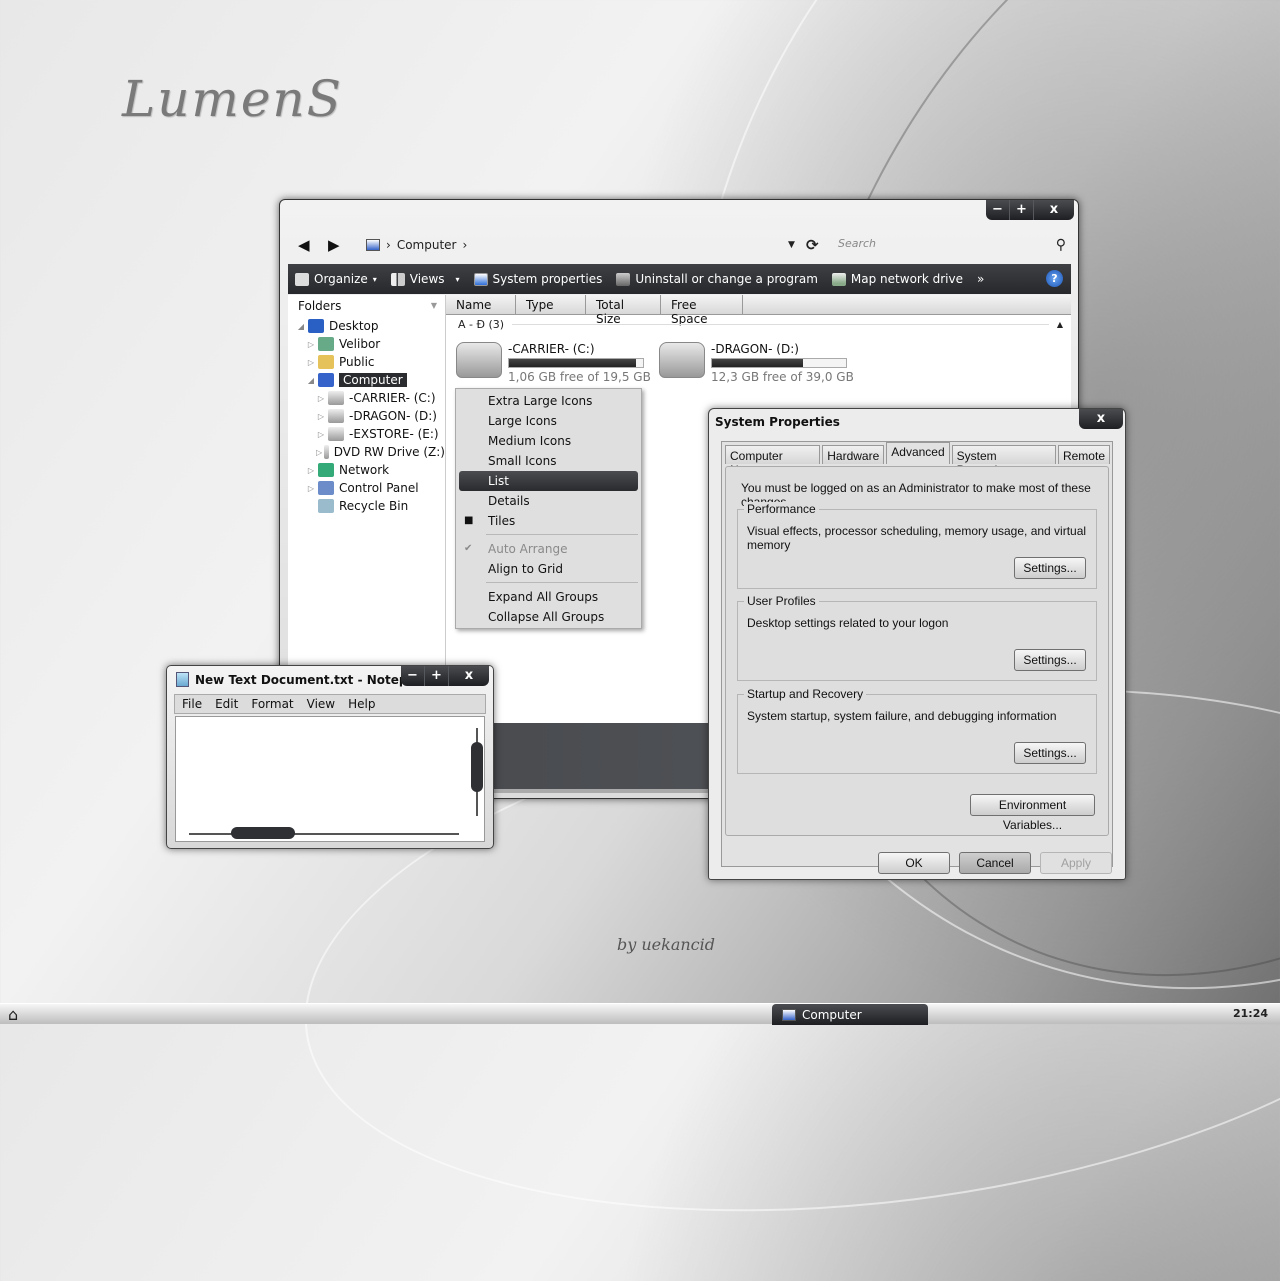 The width and height of the screenshot is (1280, 1281). I want to click on apply-button: Apply, so click(1076, 863).